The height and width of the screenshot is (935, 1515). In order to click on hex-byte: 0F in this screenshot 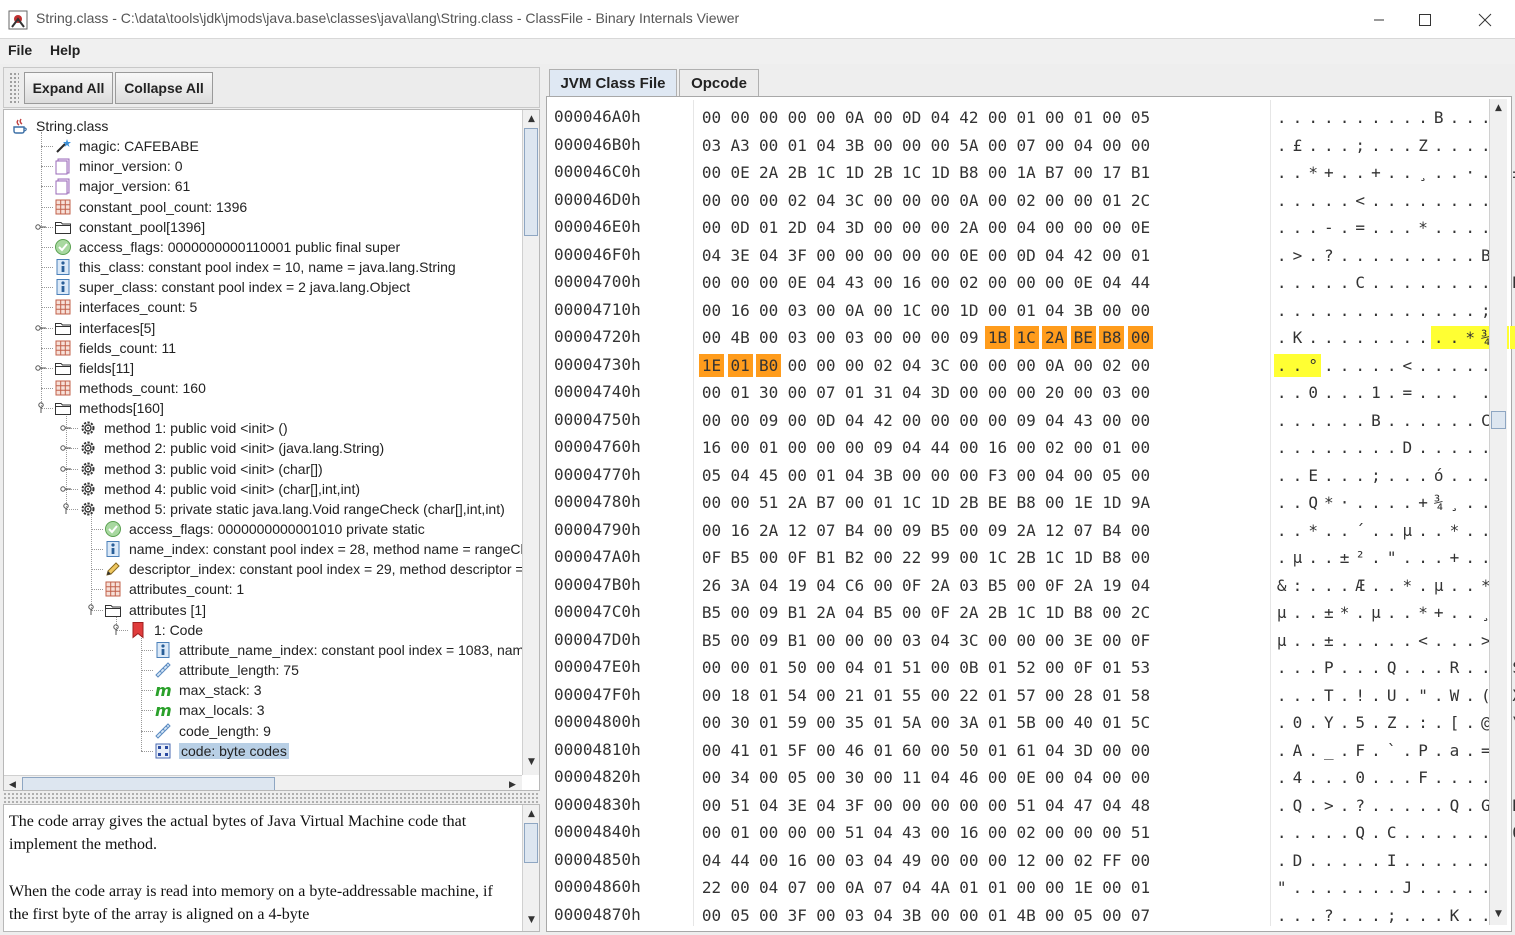, I will do `click(940, 612)`.